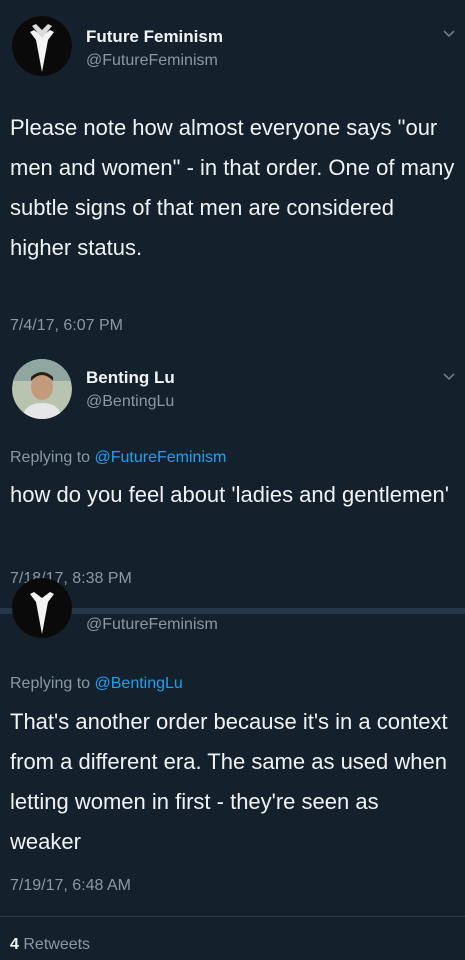  I want to click on profile-photo-icon, so click(42, 389).